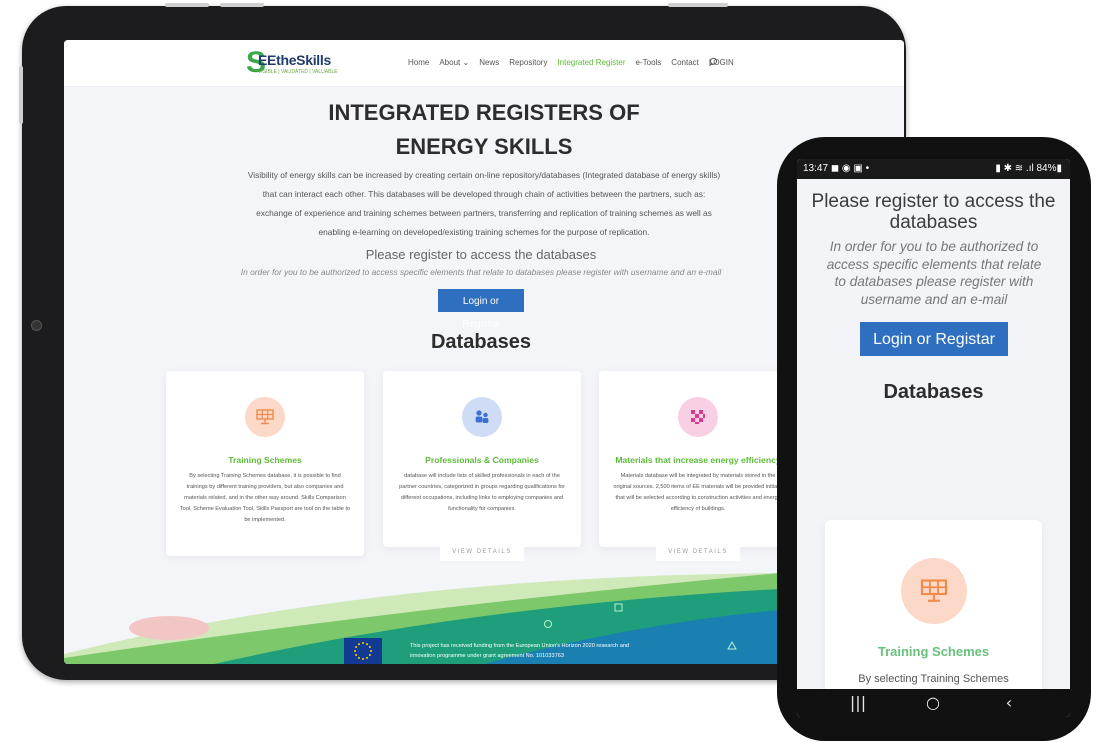  I want to click on material-pattern-icon, so click(698, 417).